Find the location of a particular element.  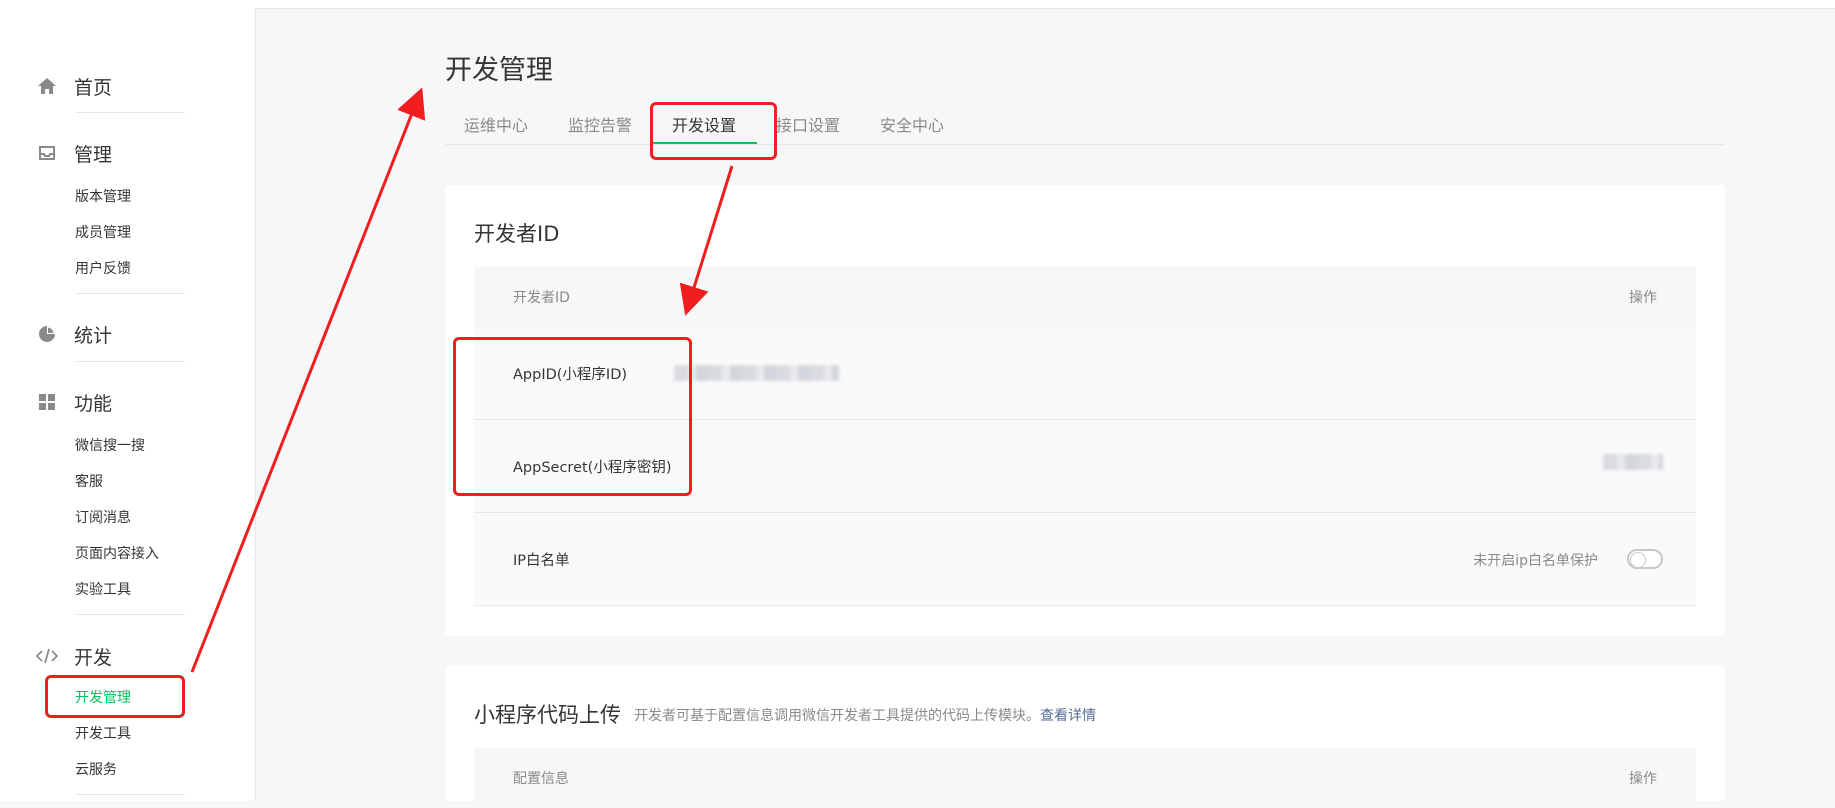

sidebar-item-label: 开发 is located at coordinates (93, 657).